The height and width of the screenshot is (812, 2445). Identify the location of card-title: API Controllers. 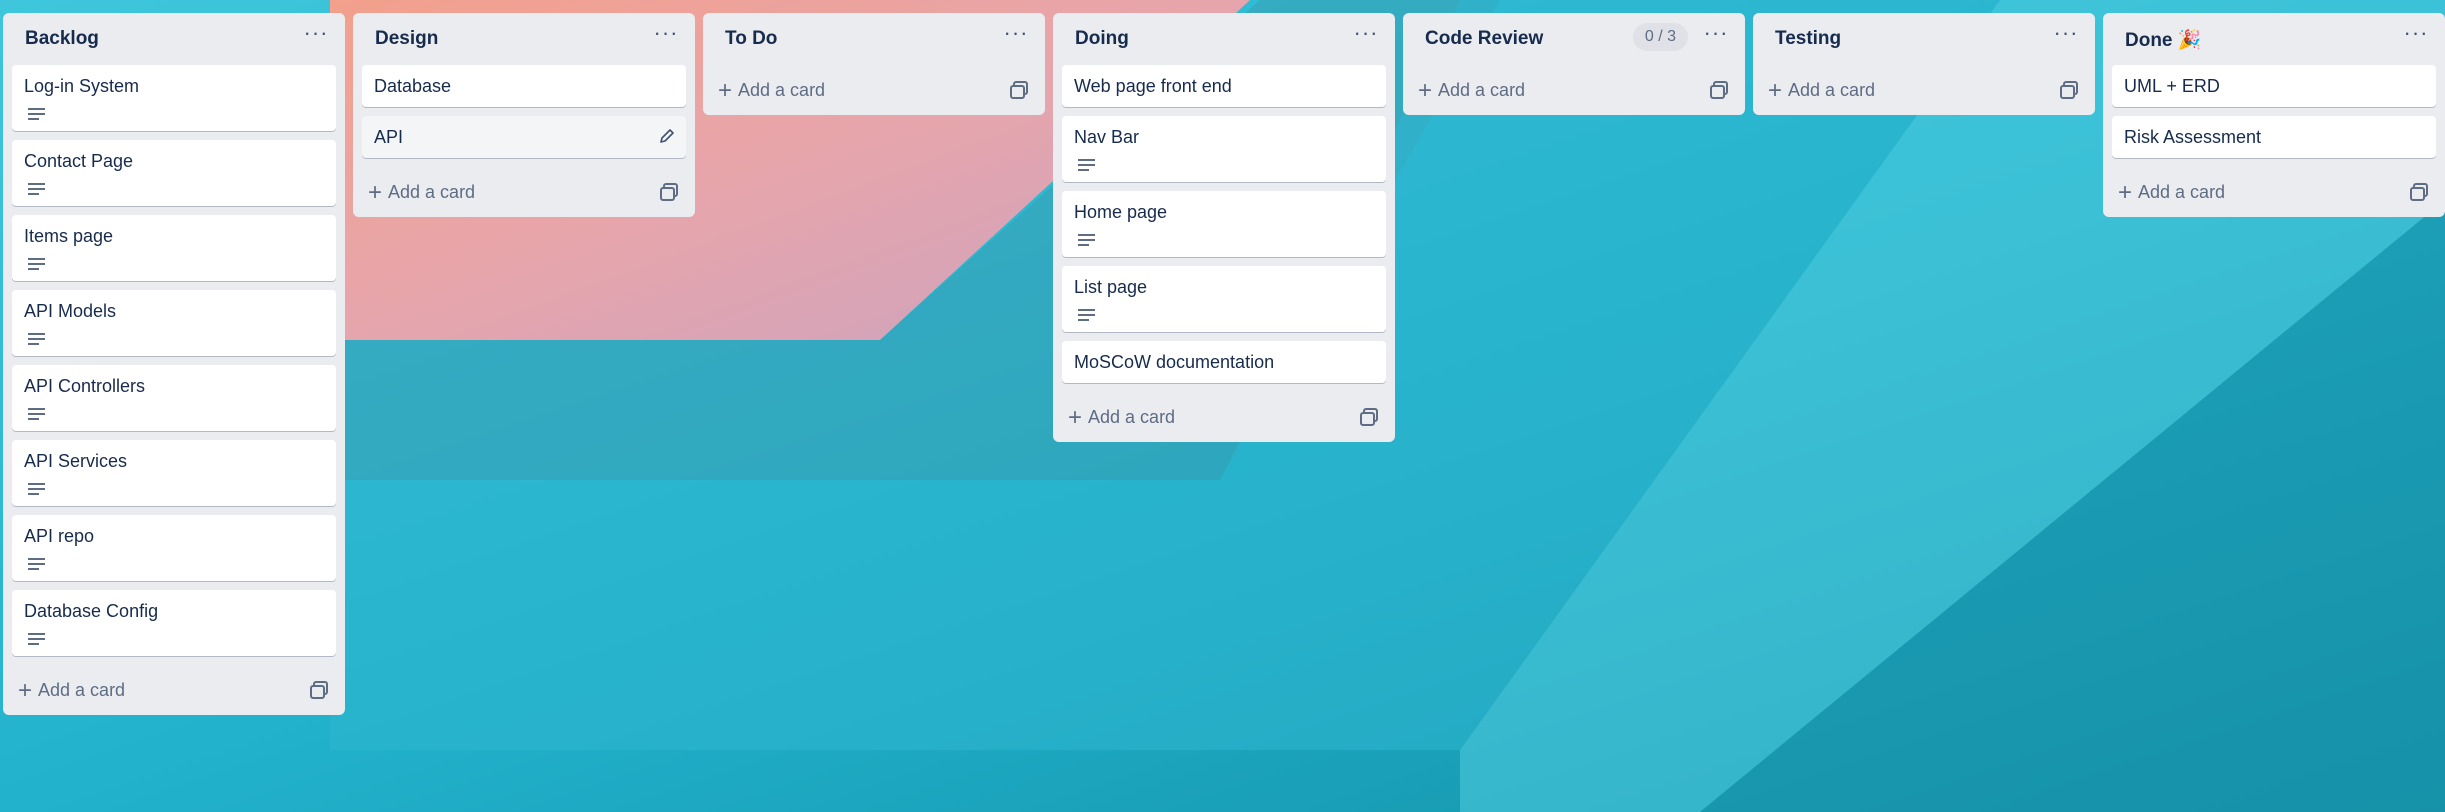
(85, 386).